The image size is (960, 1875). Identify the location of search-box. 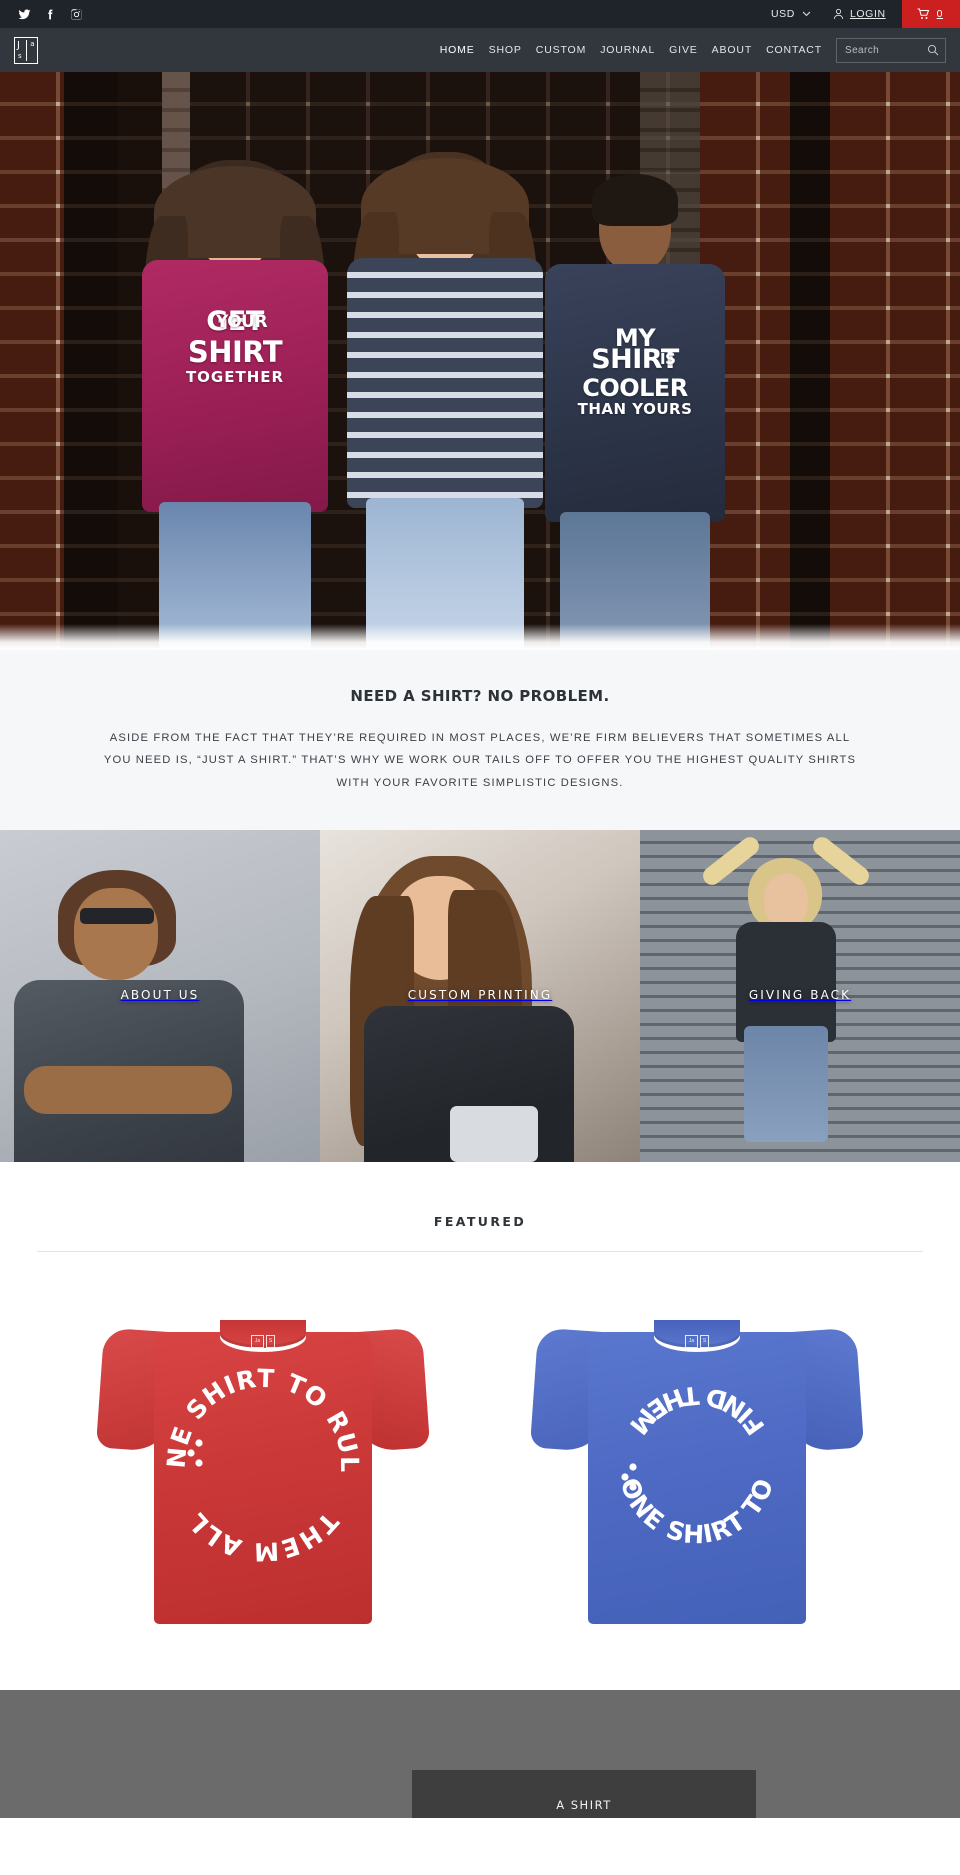
(891, 50).